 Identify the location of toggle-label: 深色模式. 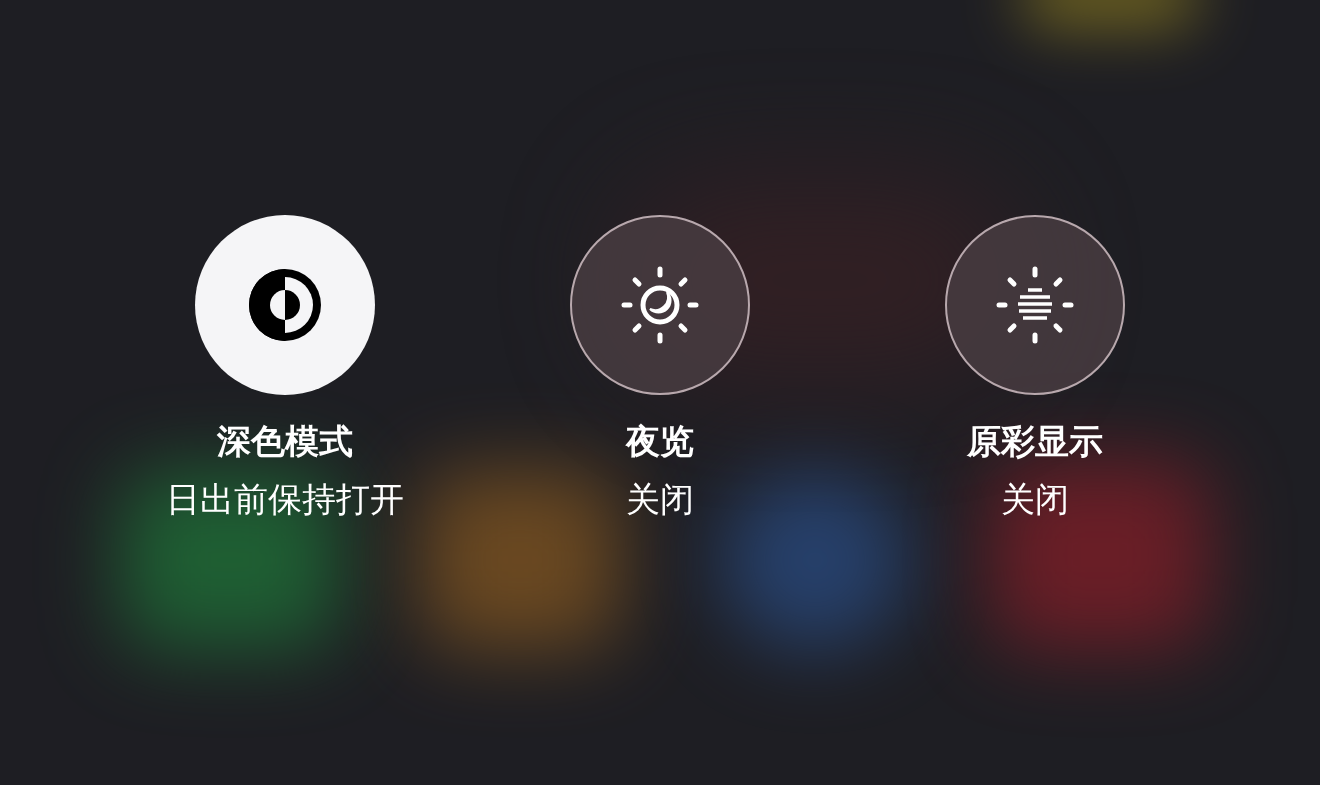
(285, 441).